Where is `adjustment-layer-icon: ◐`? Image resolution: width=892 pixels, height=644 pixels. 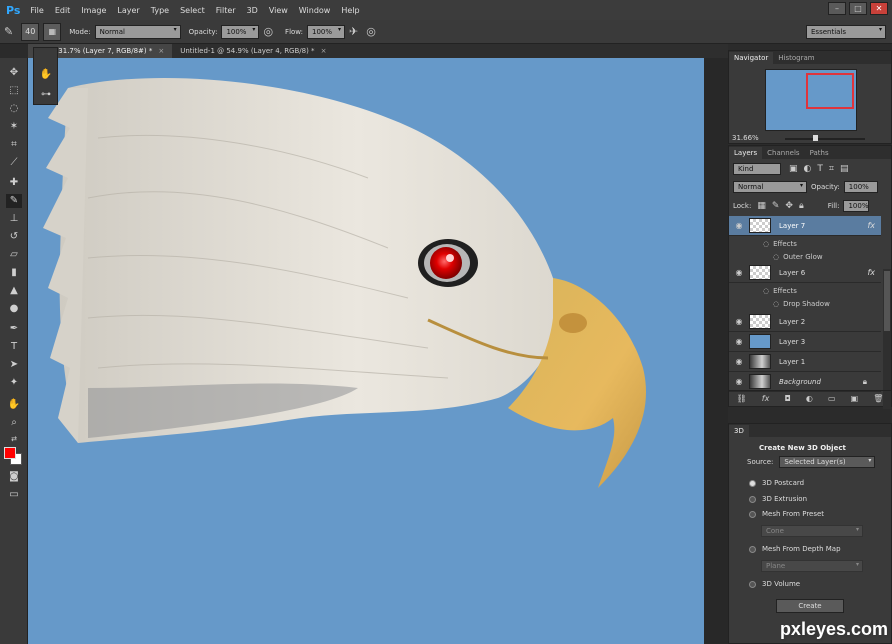
adjustment-layer-icon: ◐ is located at coordinates (809, 398).